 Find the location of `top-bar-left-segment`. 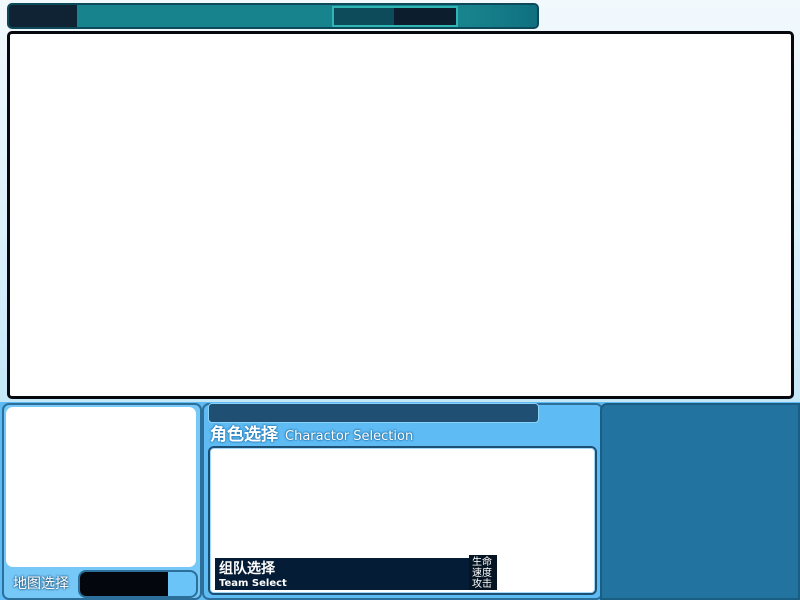

top-bar-left-segment is located at coordinates (43, 16).